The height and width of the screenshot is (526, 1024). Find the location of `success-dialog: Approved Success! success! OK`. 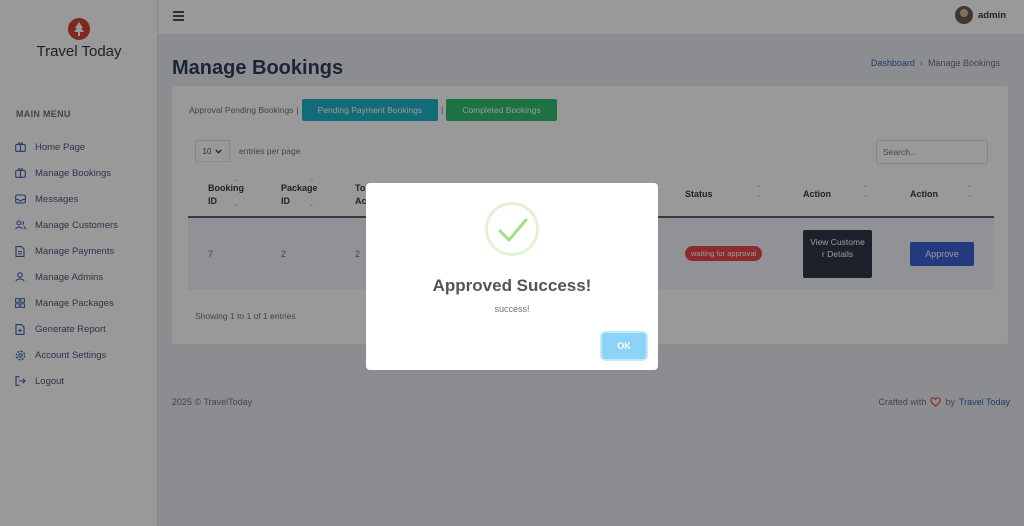

success-dialog: Approved Success! success! OK is located at coordinates (512, 276).